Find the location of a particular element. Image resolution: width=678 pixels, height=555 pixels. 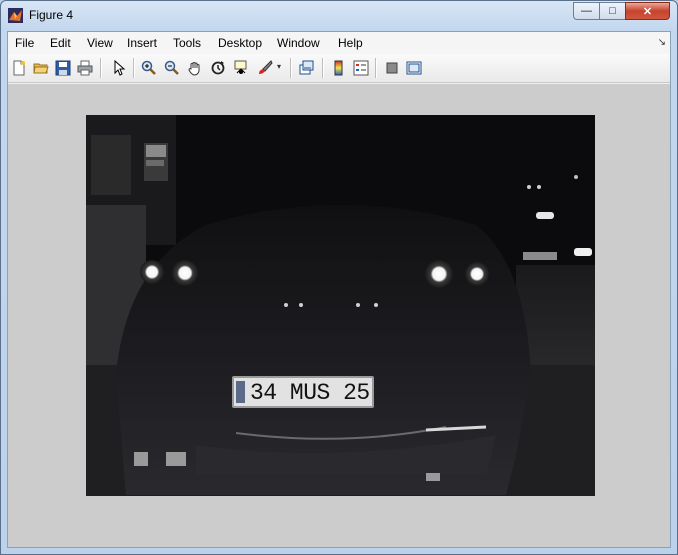

edit-plot-button is located at coordinates (119, 68).